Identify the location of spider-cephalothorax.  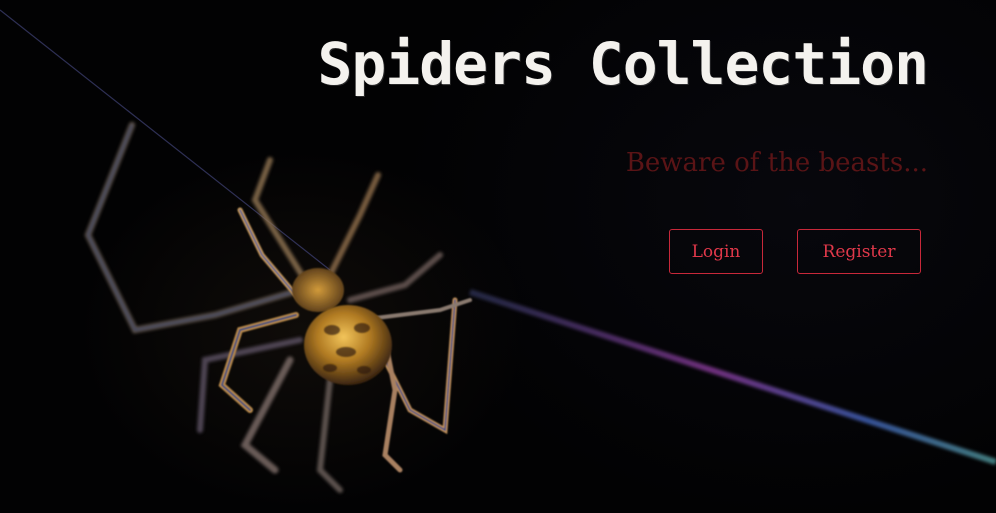
(318, 290).